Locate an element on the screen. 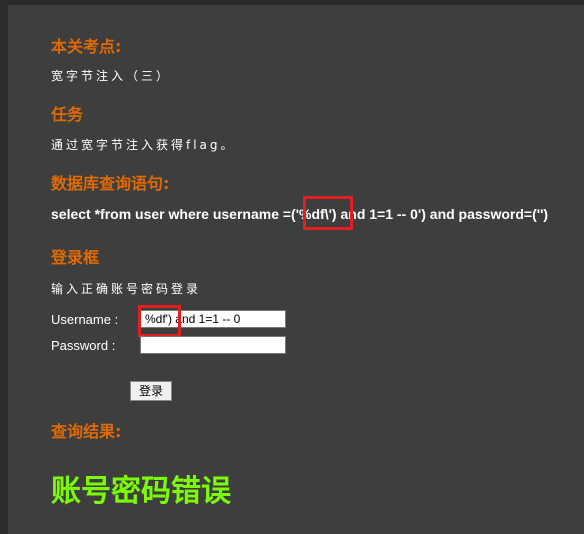 This screenshot has height=534, width=584. key-point-heading: 本关考点: is located at coordinates (86, 46).